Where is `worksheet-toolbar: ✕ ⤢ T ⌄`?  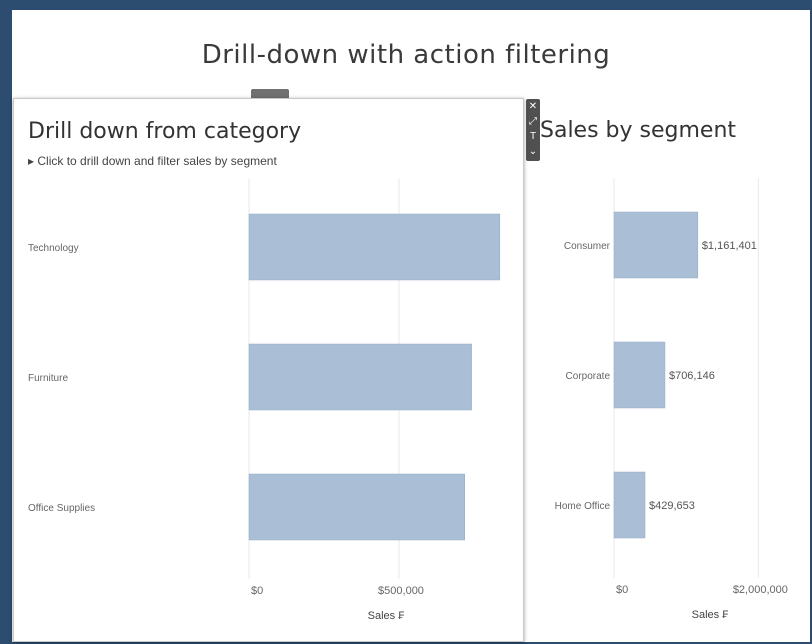 worksheet-toolbar: ✕ ⤢ T ⌄ is located at coordinates (533, 130).